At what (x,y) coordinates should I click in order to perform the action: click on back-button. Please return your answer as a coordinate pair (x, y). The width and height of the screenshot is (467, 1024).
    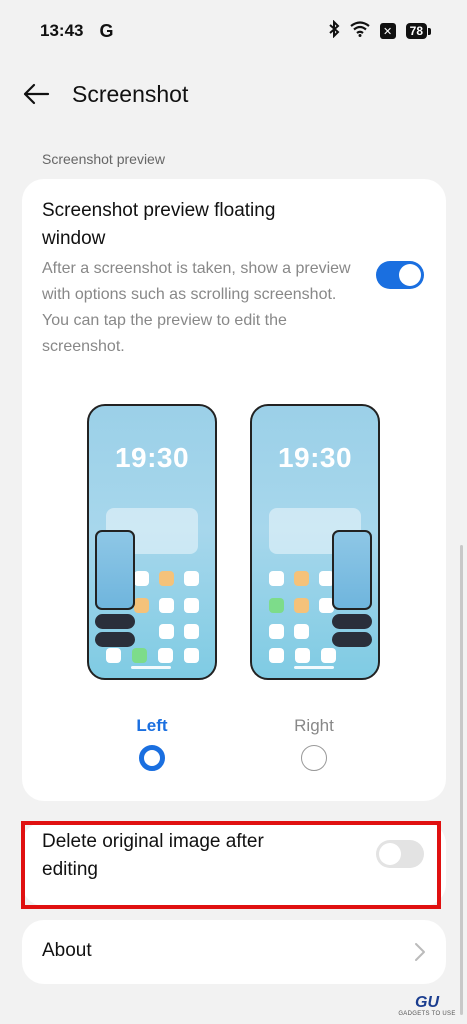
    Looking at the image, I should click on (37, 94).